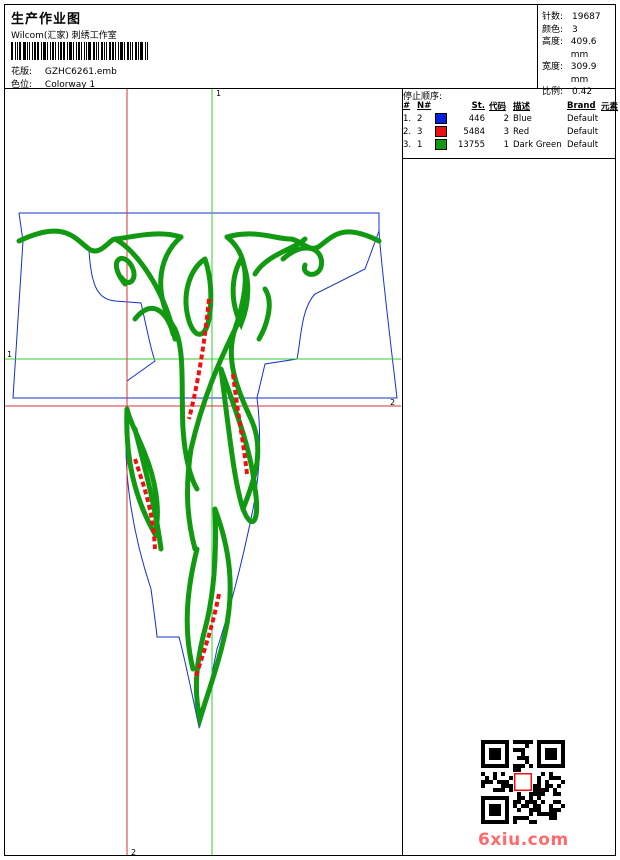 The height and width of the screenshot is (860, 620). What do you see at coordinates (9, 354) in the screenshot?
I see `green-guide-left-label: 1` at bounding box center [9, 354].